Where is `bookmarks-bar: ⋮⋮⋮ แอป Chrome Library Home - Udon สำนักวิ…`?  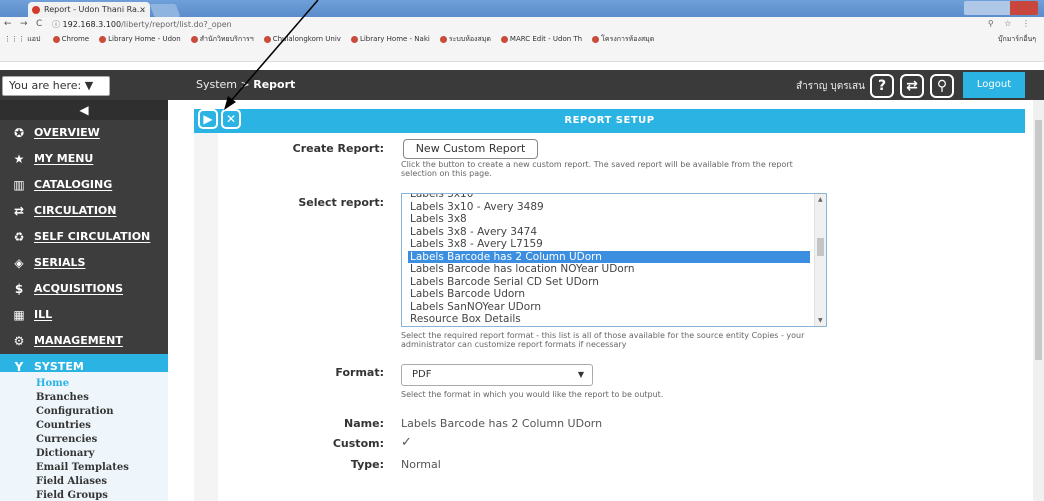
bookmarks-bar: ⋮⋮⋮ แอป Chrome Library Home - Udon สำนักวิ… is located at coordinates (522, 47).